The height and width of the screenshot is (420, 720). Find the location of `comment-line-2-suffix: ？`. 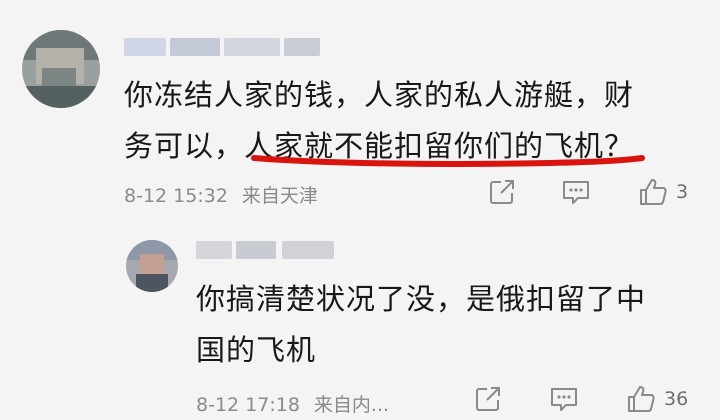

comment-line-2-suffix: ？ is located at coordinates (619, 146).